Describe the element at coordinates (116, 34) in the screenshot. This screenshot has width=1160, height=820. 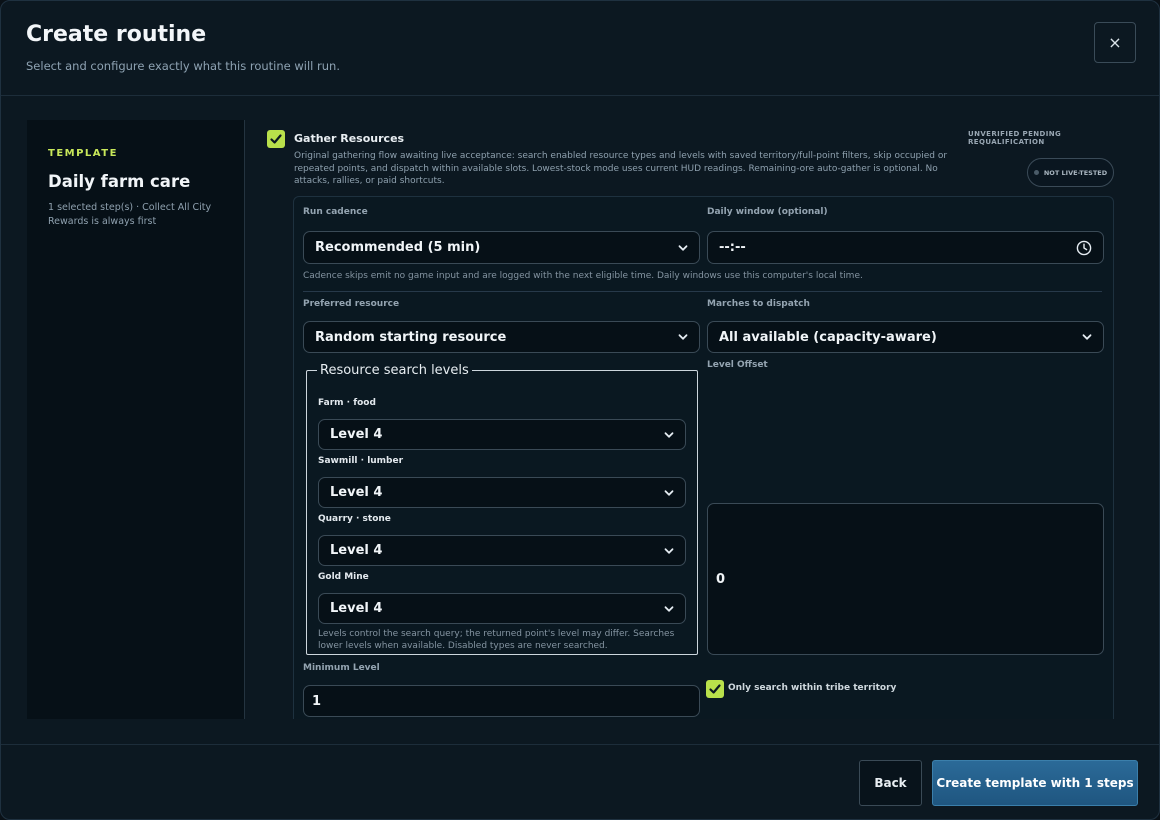
I see `modal-title: Create routine` at that location.